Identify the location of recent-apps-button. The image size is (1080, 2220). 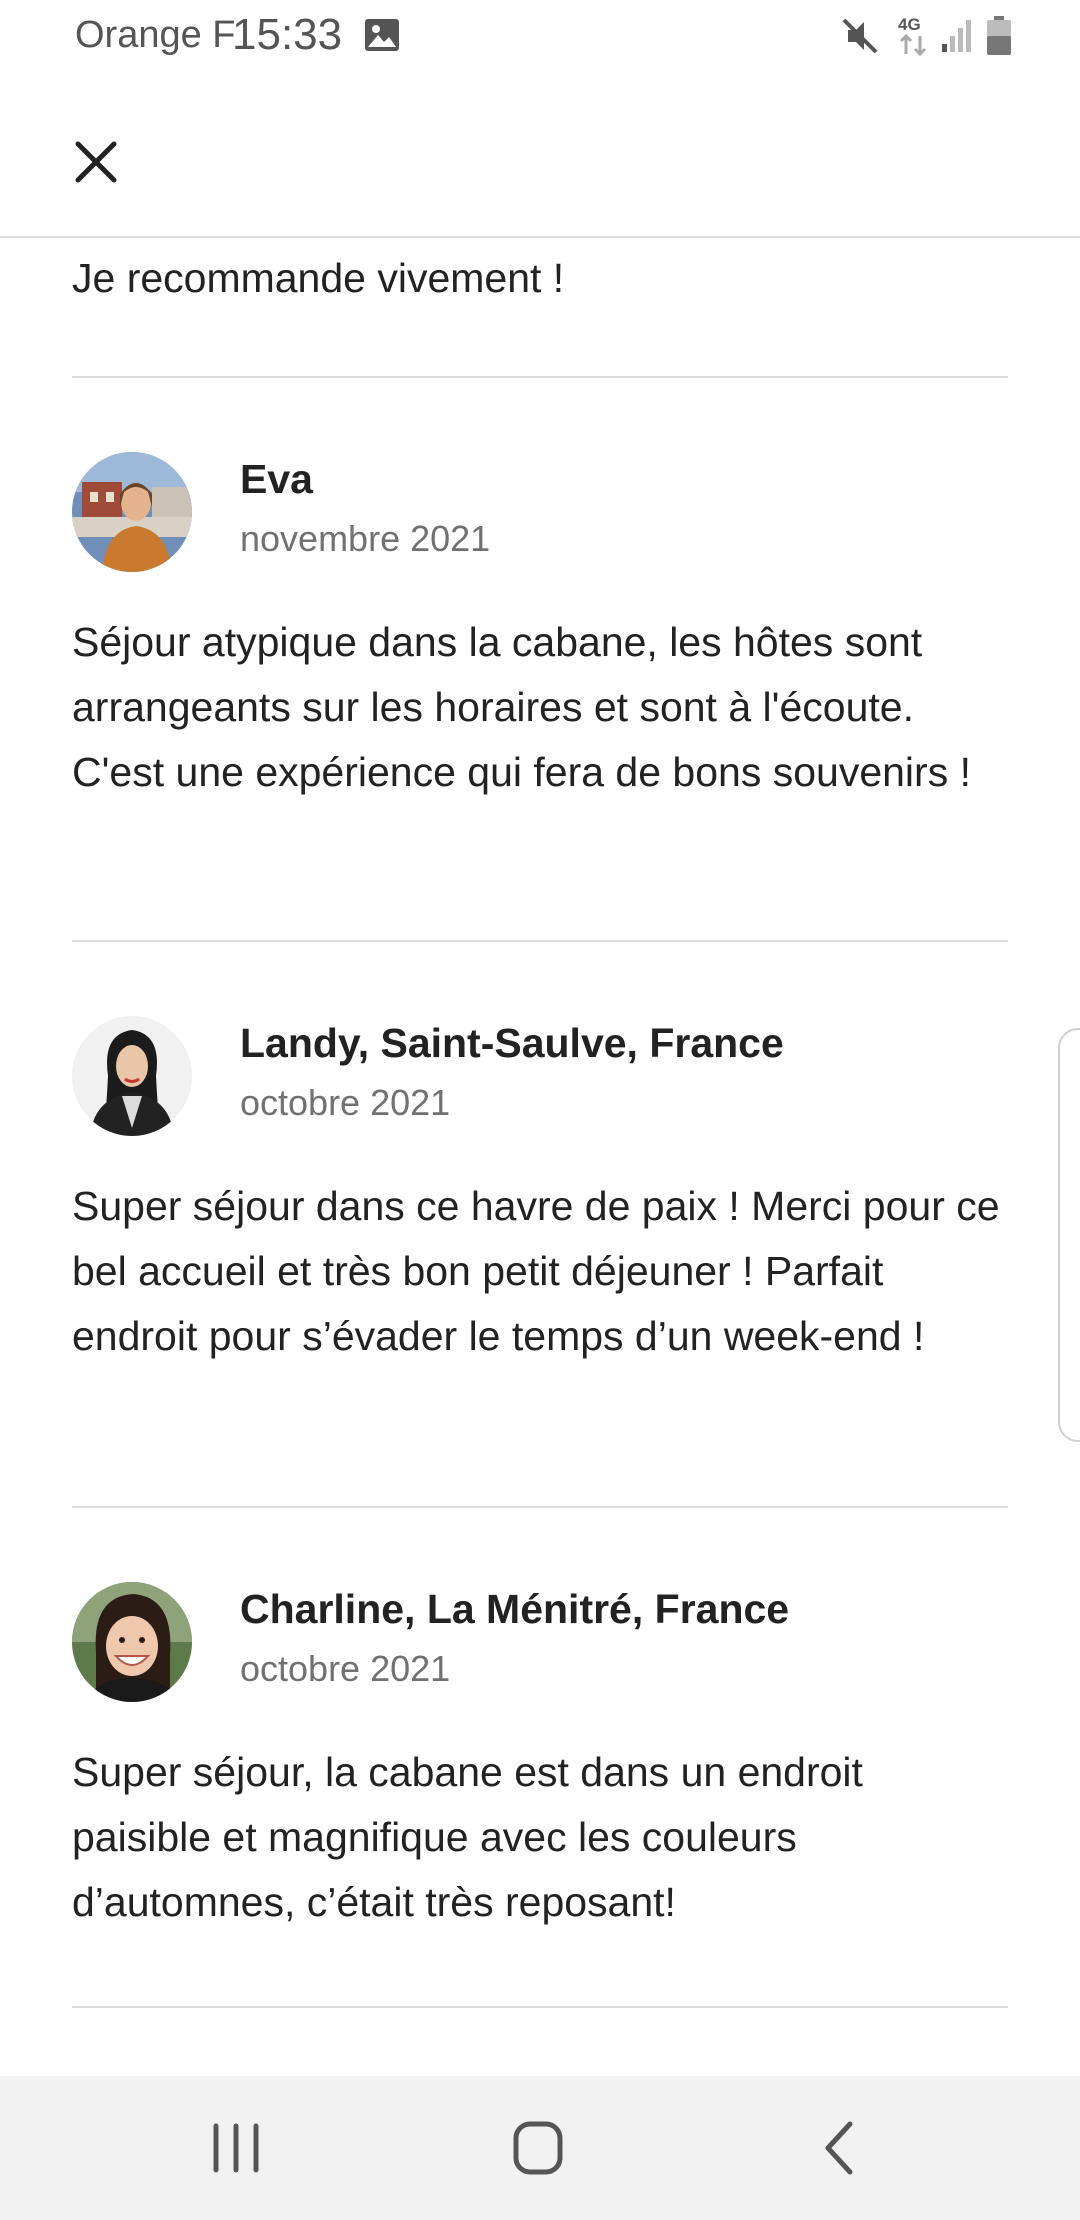
(236, 2148).